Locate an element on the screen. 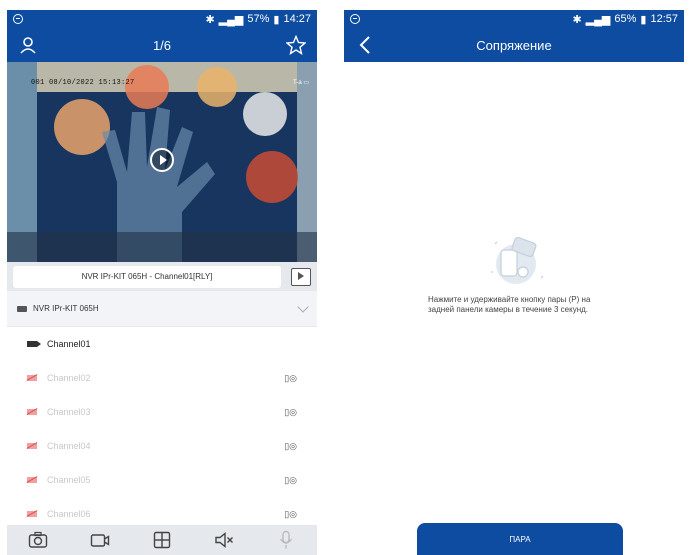  channel-bar: NVR IPr-KIT 065H - Channel01[RLY] is located at coordinates (162, 276).